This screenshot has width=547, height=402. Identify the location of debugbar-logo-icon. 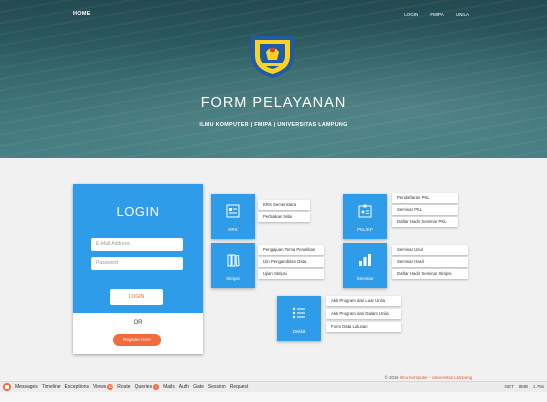
(7, 387).